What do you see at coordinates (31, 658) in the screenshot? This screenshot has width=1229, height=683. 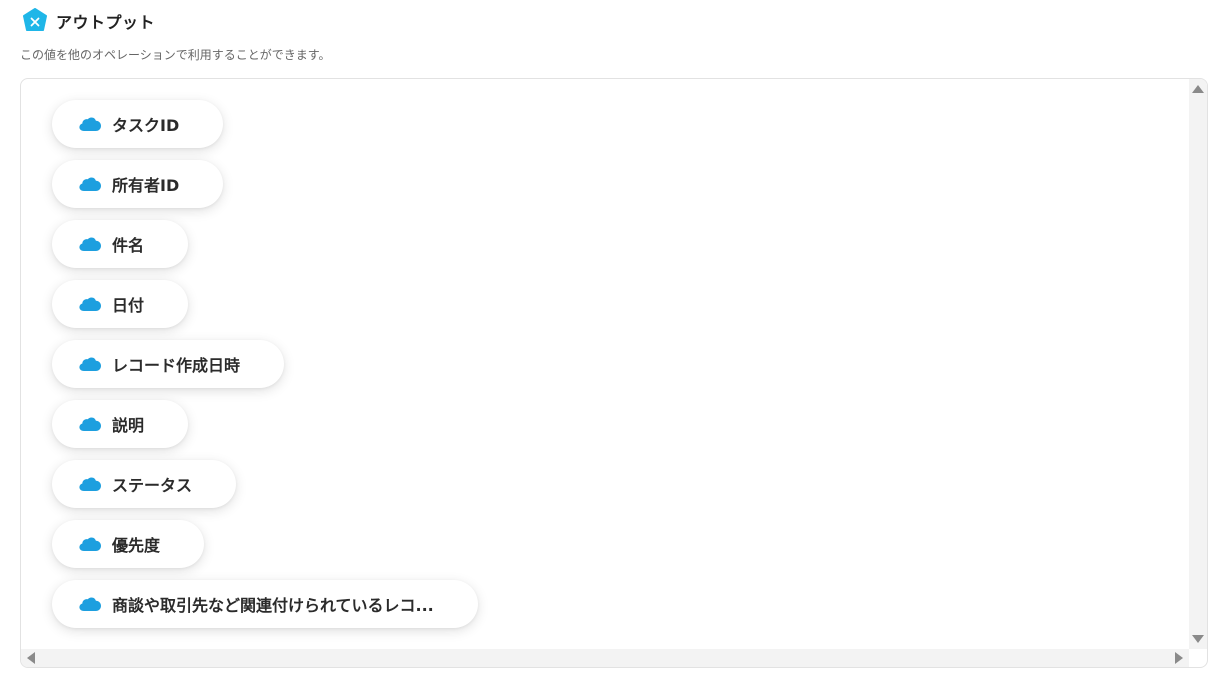 I see `scroll-left-icon` at bounding box center [31, 658].